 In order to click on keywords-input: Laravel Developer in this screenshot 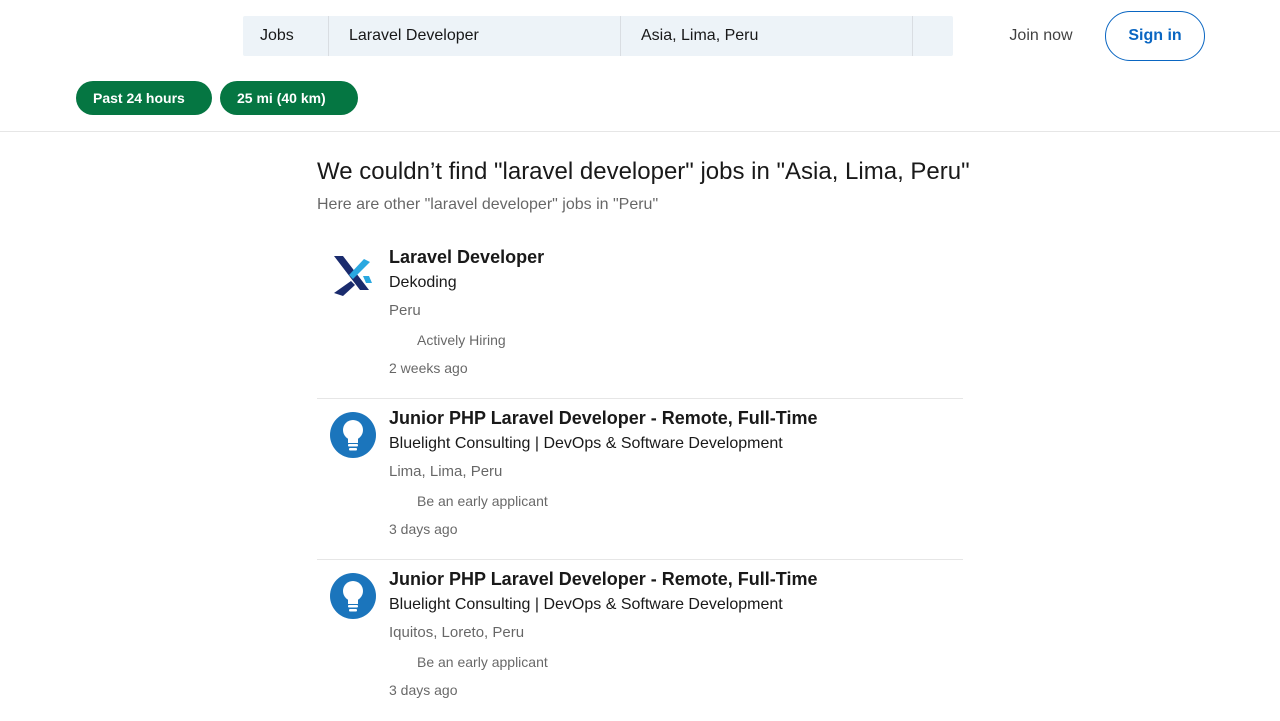, I will do `click(475, 36)`.